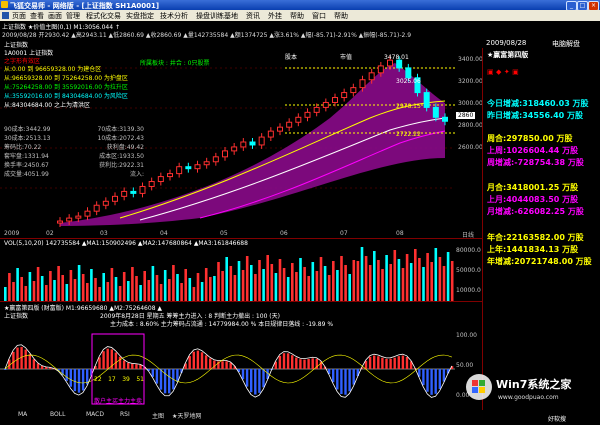  What do you see at coordinates (175, 63) in the screenshot?
I see `sector-label: 所属板块 : 井合 : 0只股票` at bounding box center [175, 63].